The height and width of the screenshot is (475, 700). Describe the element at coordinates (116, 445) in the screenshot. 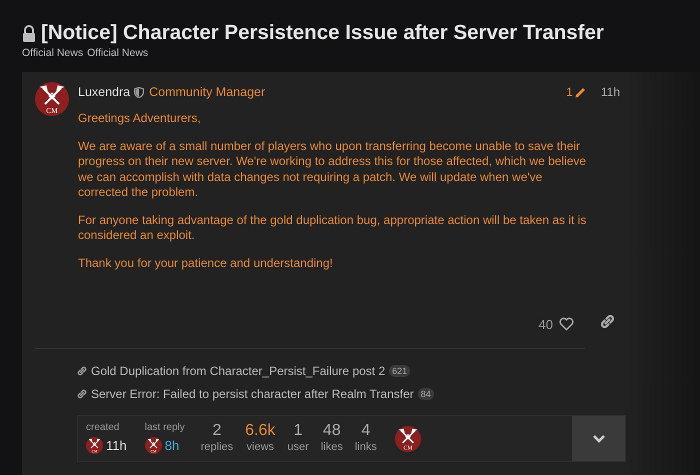

I see `time: 11h` at that location.